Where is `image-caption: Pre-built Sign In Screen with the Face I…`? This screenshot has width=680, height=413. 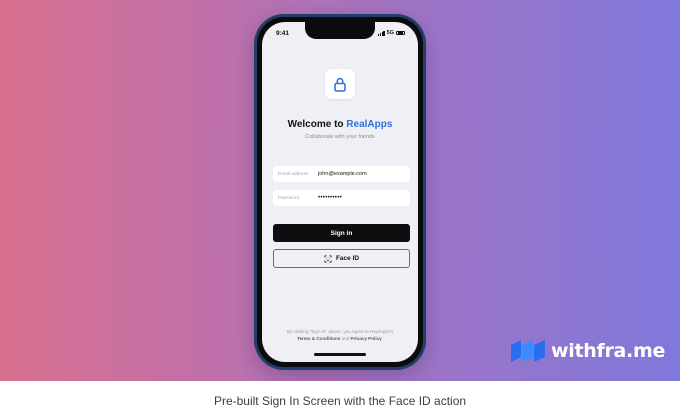 image-caption: Pre-built Sign In Screen with the Face I… is located at coordinates (340, 401).